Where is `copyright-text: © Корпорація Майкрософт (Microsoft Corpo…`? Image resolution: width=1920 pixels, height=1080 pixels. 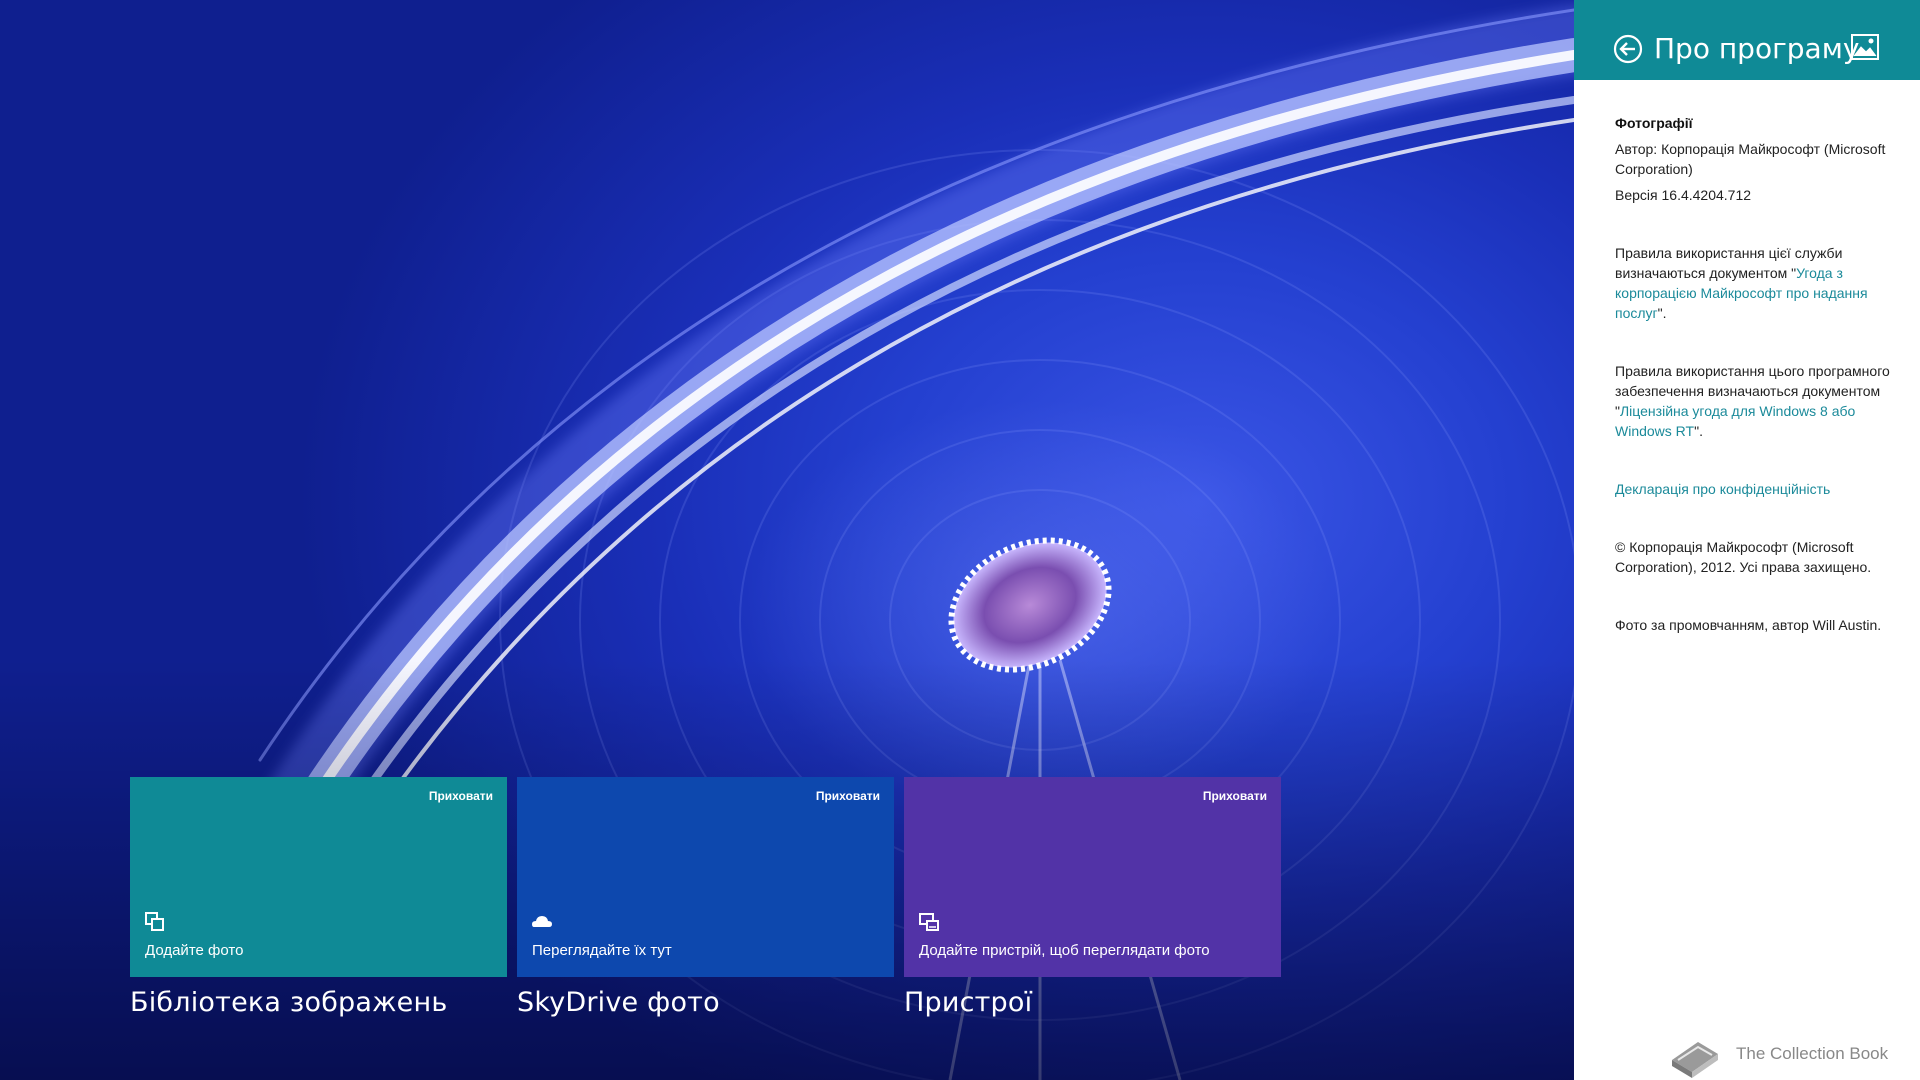
copyright-text: © Корпорація Майкрософт (Microsoft Corpo… is located at coordinates (1743, 557).